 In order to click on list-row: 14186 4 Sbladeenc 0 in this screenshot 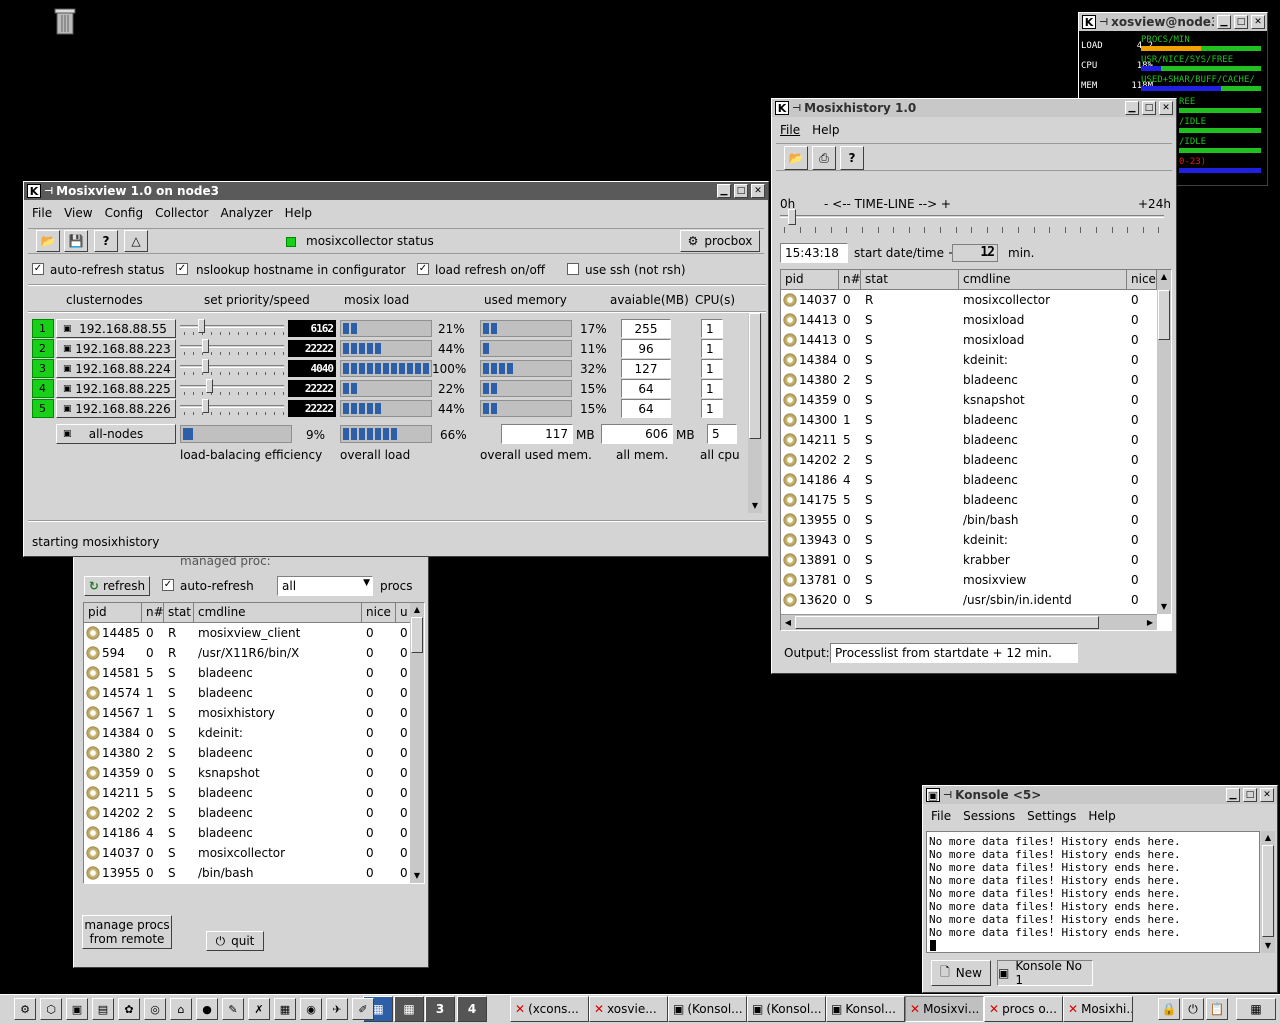, I will do `click(969, 480)`.